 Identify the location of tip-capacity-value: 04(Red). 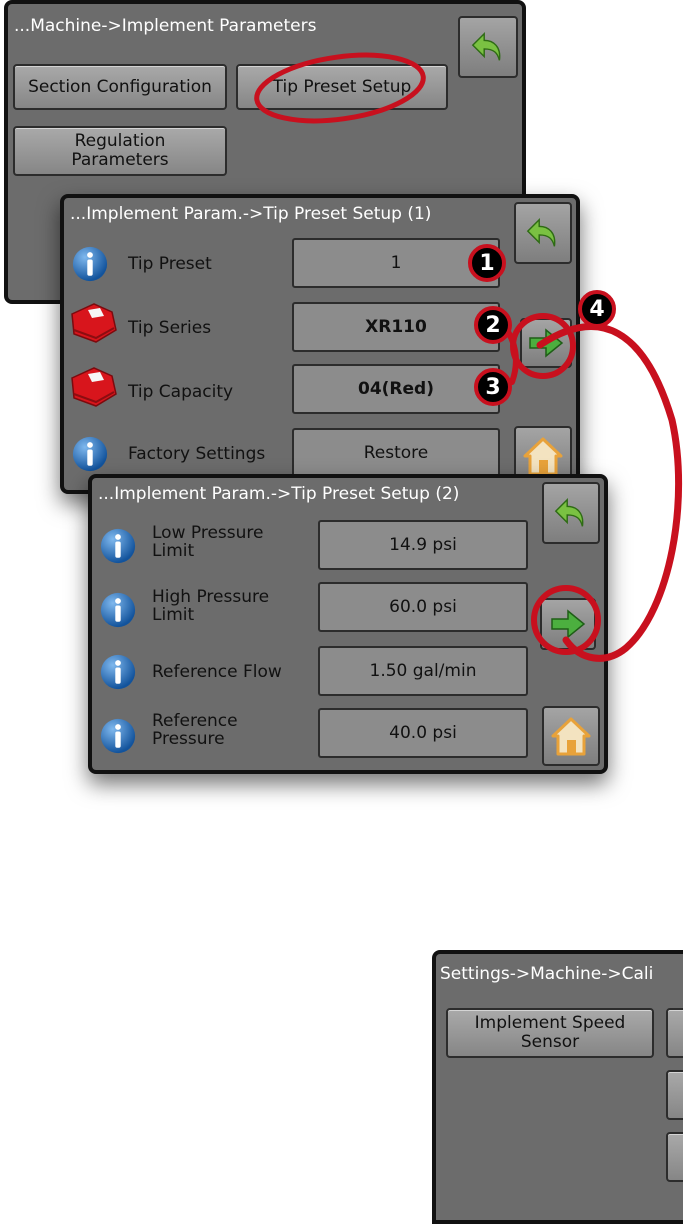
(396, 389).